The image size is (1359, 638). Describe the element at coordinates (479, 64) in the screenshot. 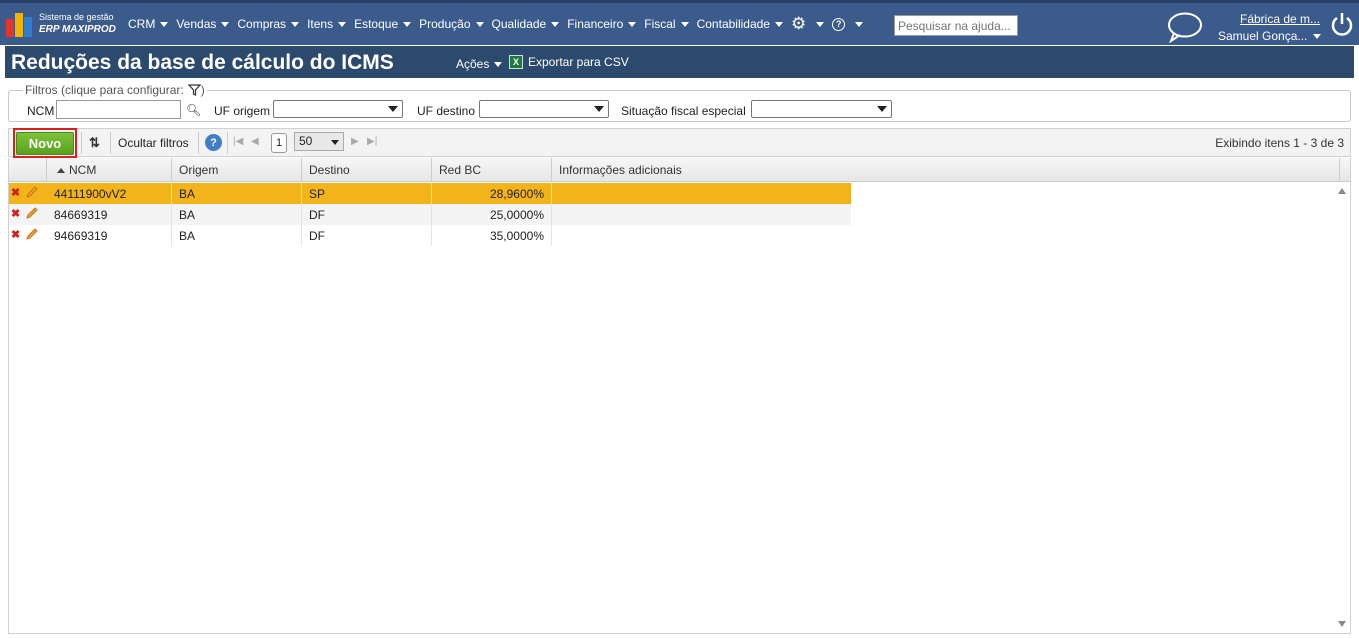

I see `actions-menu: Ações` at that location.